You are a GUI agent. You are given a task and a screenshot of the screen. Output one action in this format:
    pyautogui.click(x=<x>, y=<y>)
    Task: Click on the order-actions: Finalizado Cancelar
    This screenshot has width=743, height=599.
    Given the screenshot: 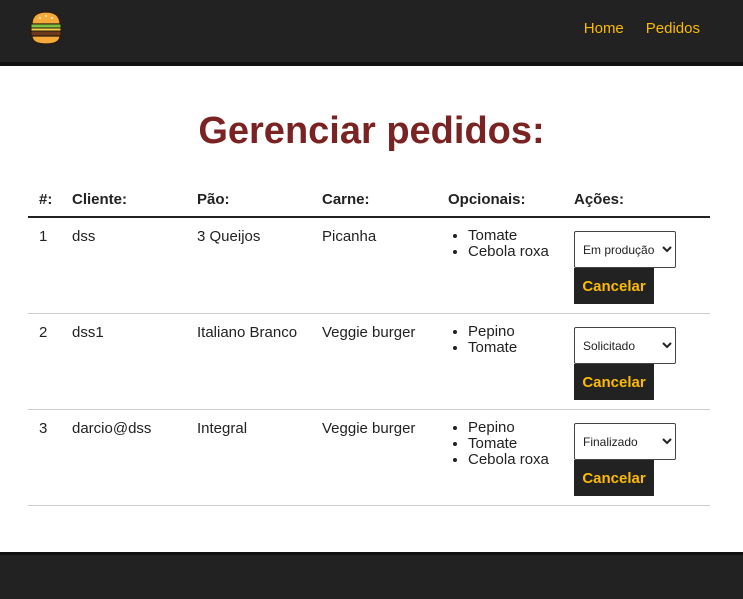 What is the action you would take?
    pyautogui.click(x=642, y=457)
    